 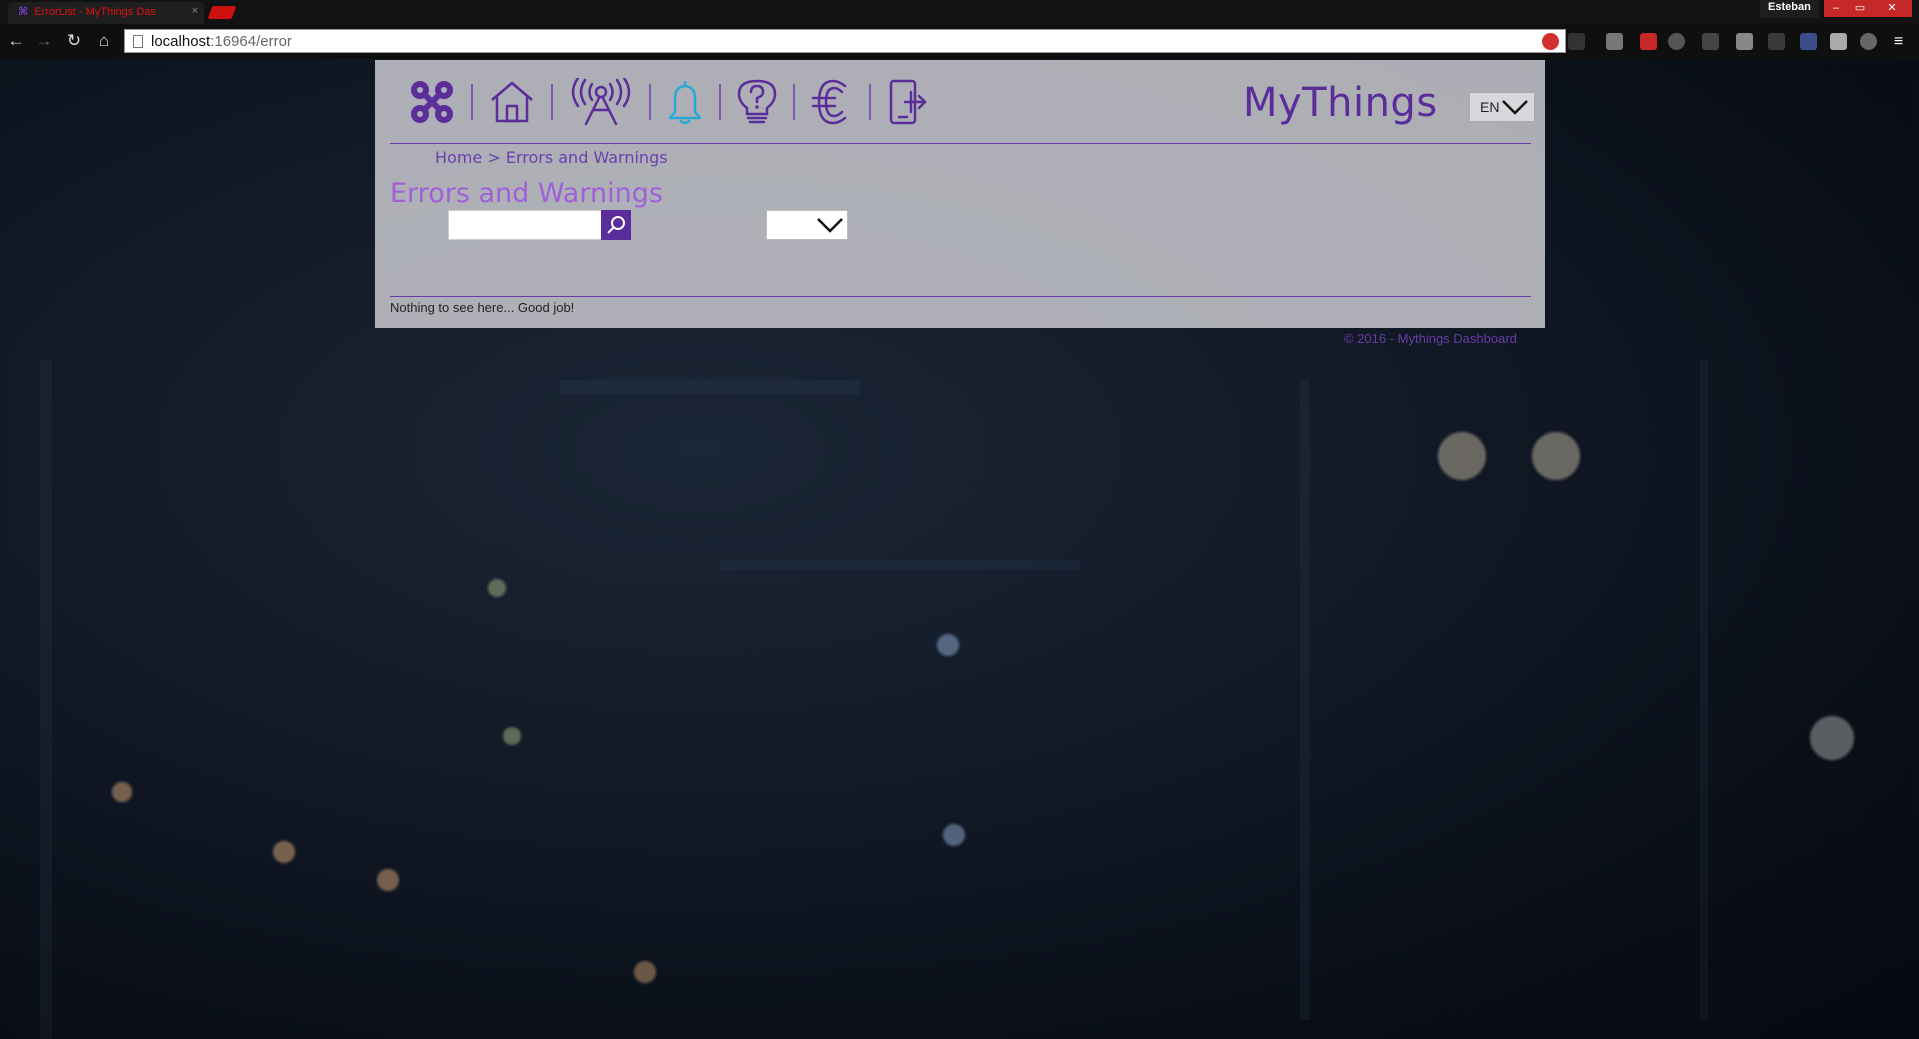 I want to click on tab-title: ErrorList - MyThings Das, so click(x=95, y=12).